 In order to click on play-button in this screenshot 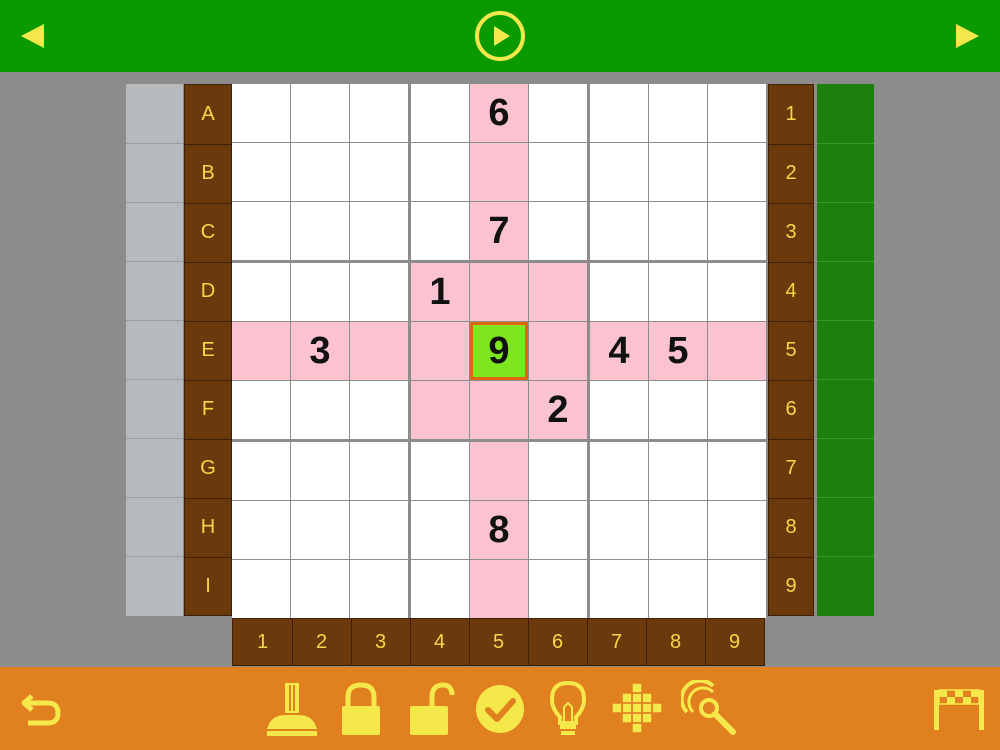, I will do `click(500, 36)`.